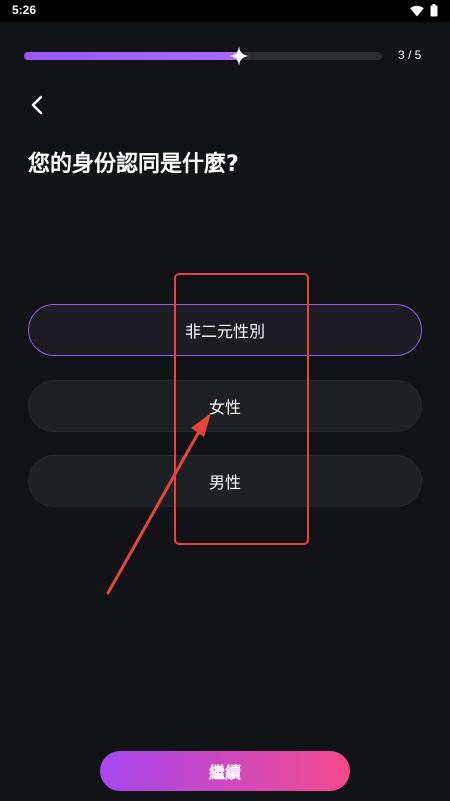  I want to click on battery-icon, so click(434, 10).